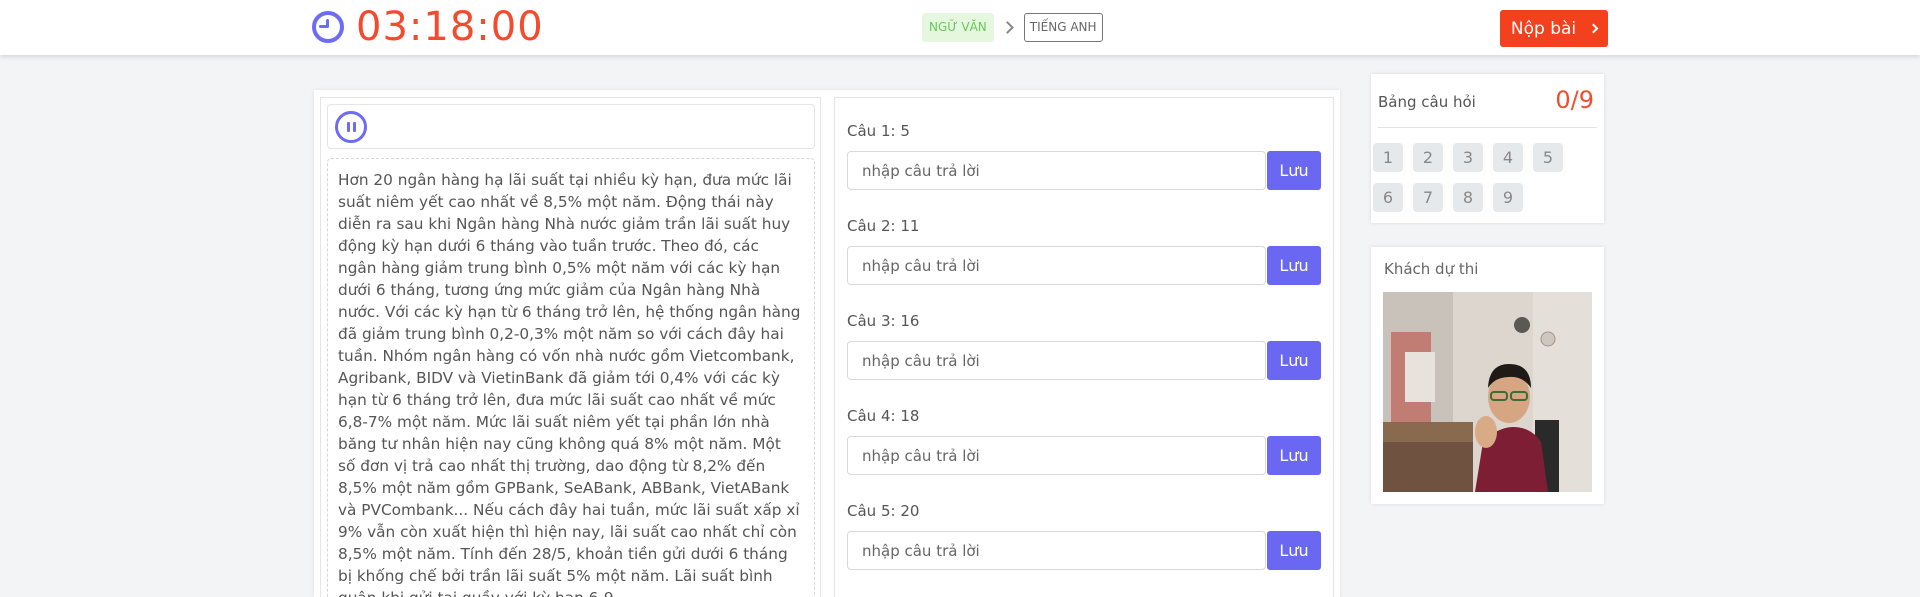  I want to click on question-item: Câu 2: 11 Lưu, so click(1084, 249).